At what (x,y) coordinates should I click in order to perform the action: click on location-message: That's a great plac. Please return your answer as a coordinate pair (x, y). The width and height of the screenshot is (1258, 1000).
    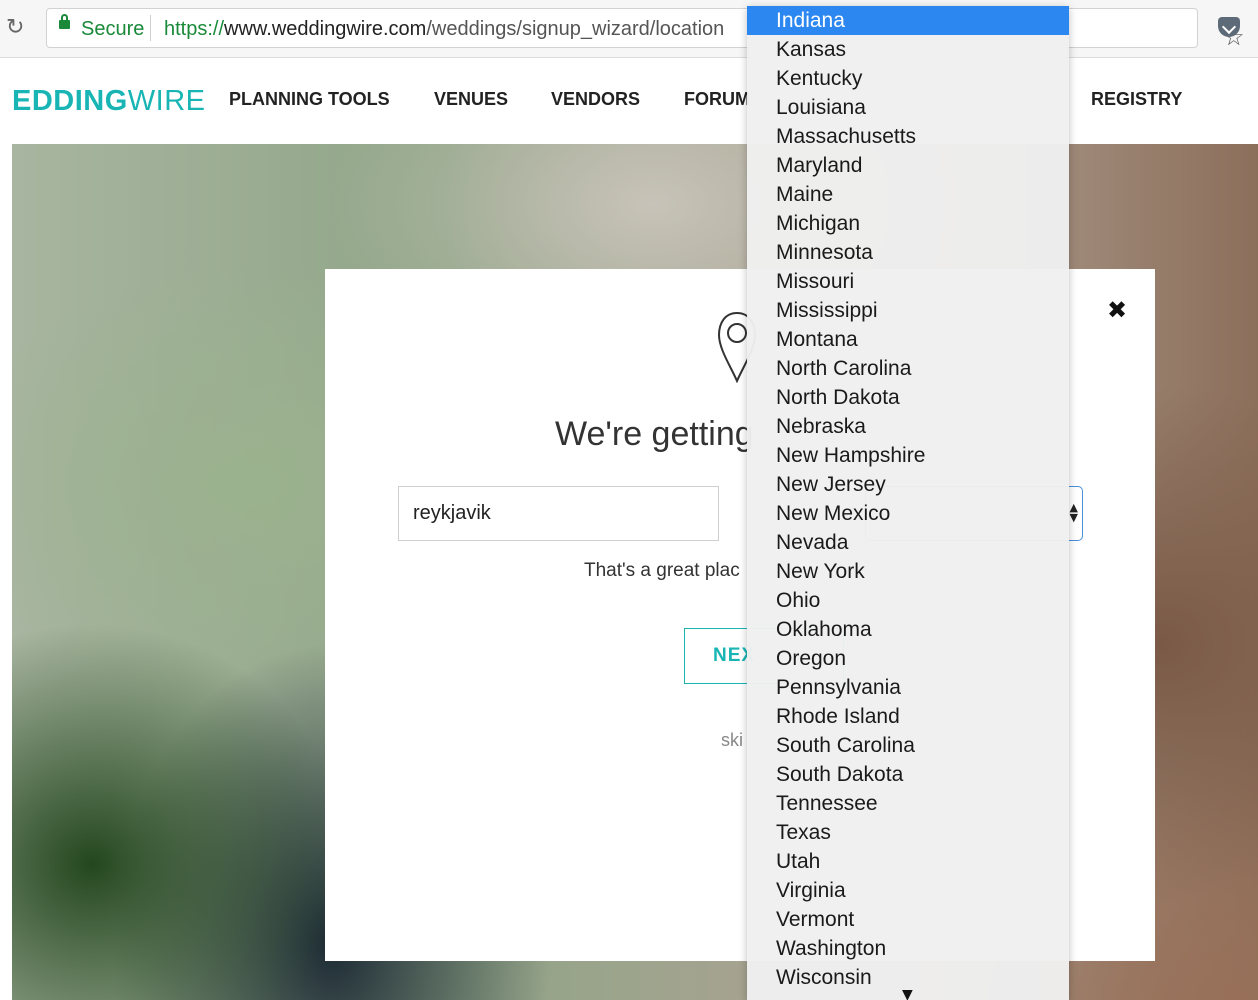
    Looking at the image, I should click on (662, 570).